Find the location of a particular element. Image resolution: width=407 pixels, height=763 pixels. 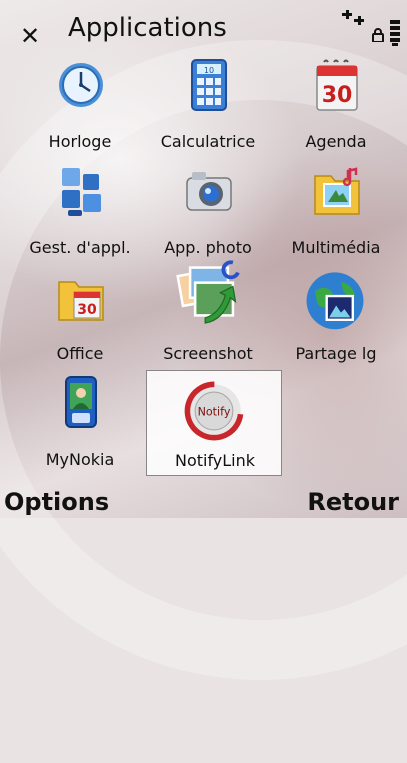

app-gest-appl: Gest. d'appl. is located at coordinates (80, 211).